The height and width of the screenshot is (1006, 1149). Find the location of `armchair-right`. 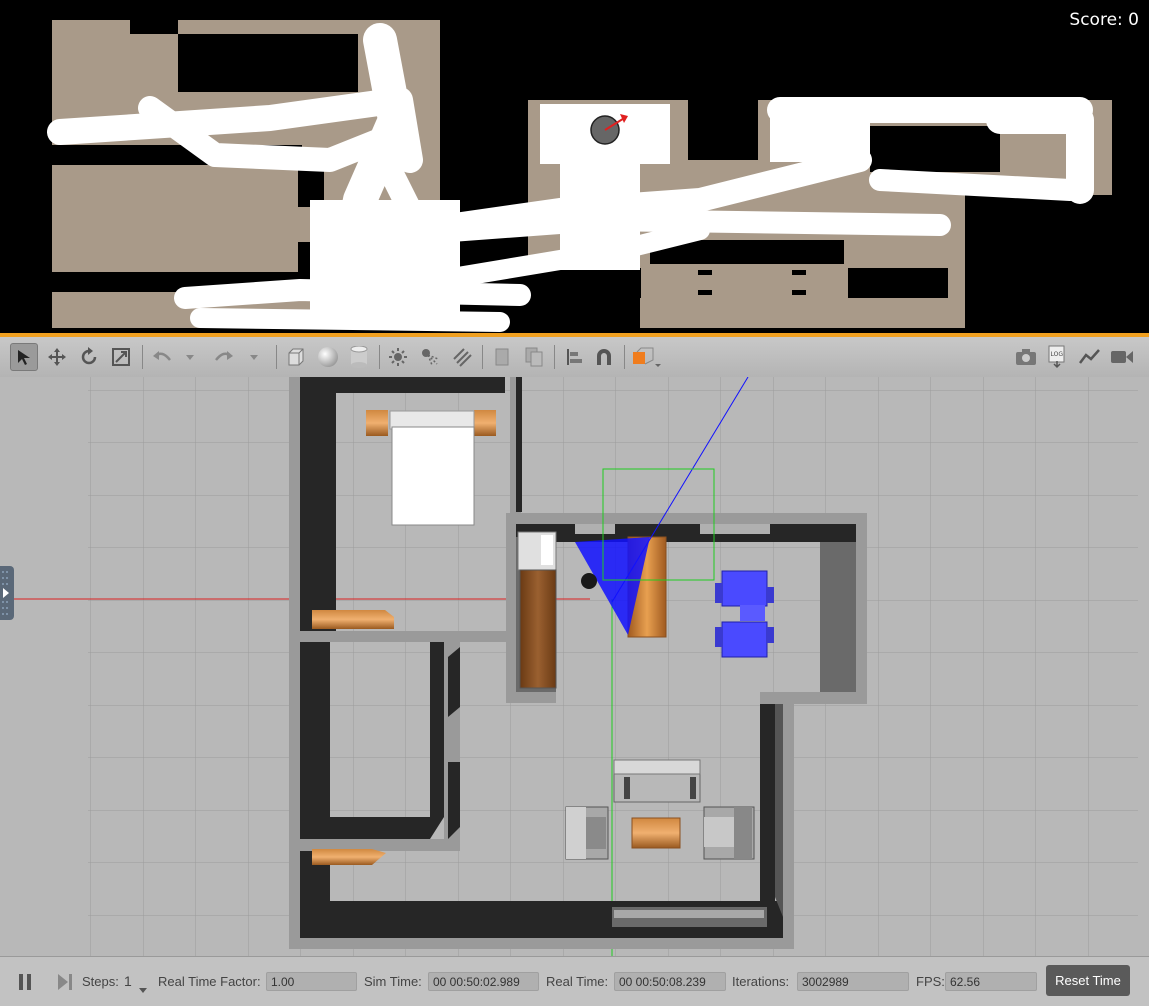

armchair-right is located at coordinates (729, 833).